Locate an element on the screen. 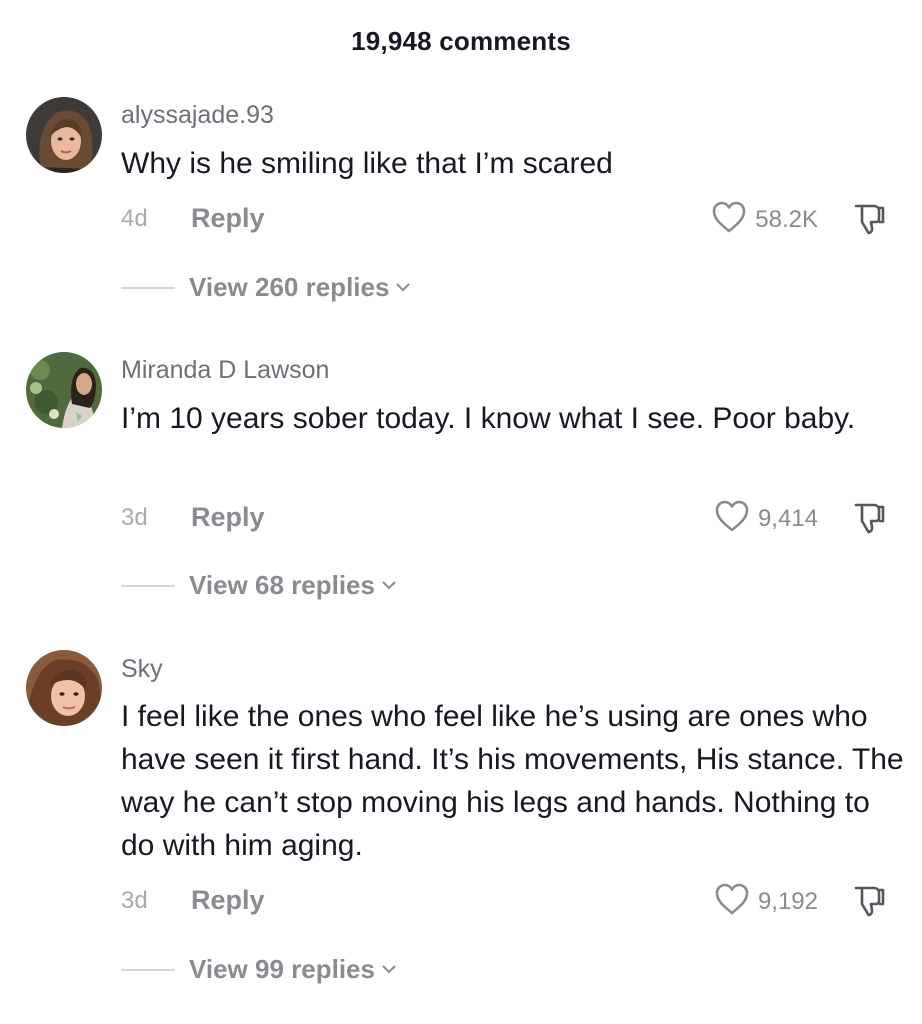 Image resolution: width=922 pixels, height=1024 pixels. like-count: 9,192 is located at coordinates (787, 901).